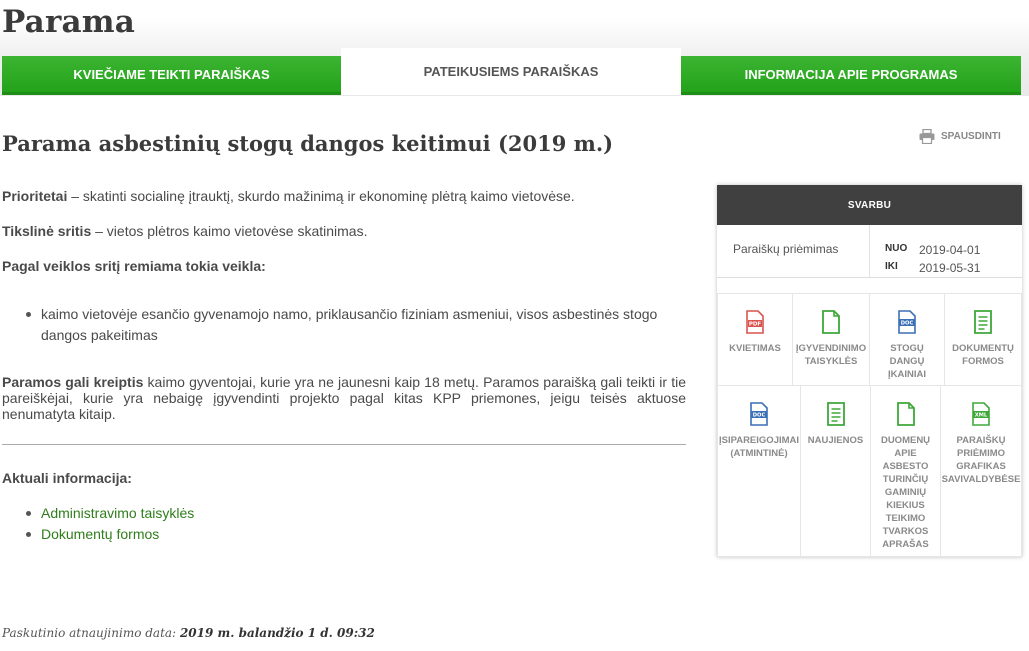 The image size is (1029, 651). Describe the element at coordinates (831, 339) in the screenshot. I see `doc-tile-igyvendinimo-taisykles: ĮGYVENDINIMO TAISYKLĖS` at that location.